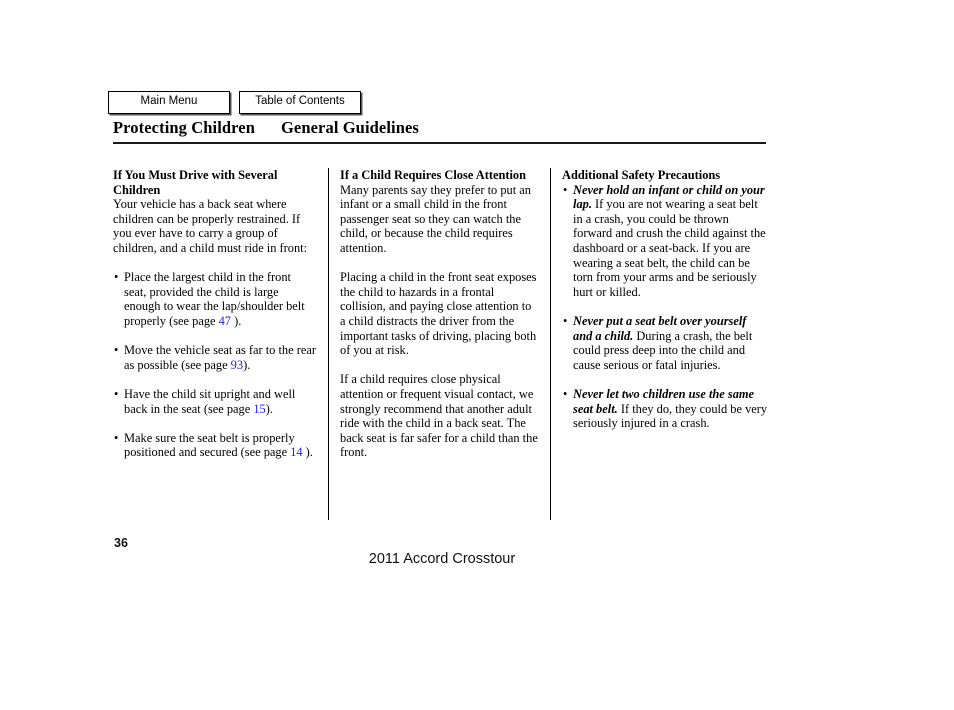  What do you see at coordinates (350, 127) in the screenshot?
I see `header-subsection-title: General Guidelines` at bounding box center [350, 127].